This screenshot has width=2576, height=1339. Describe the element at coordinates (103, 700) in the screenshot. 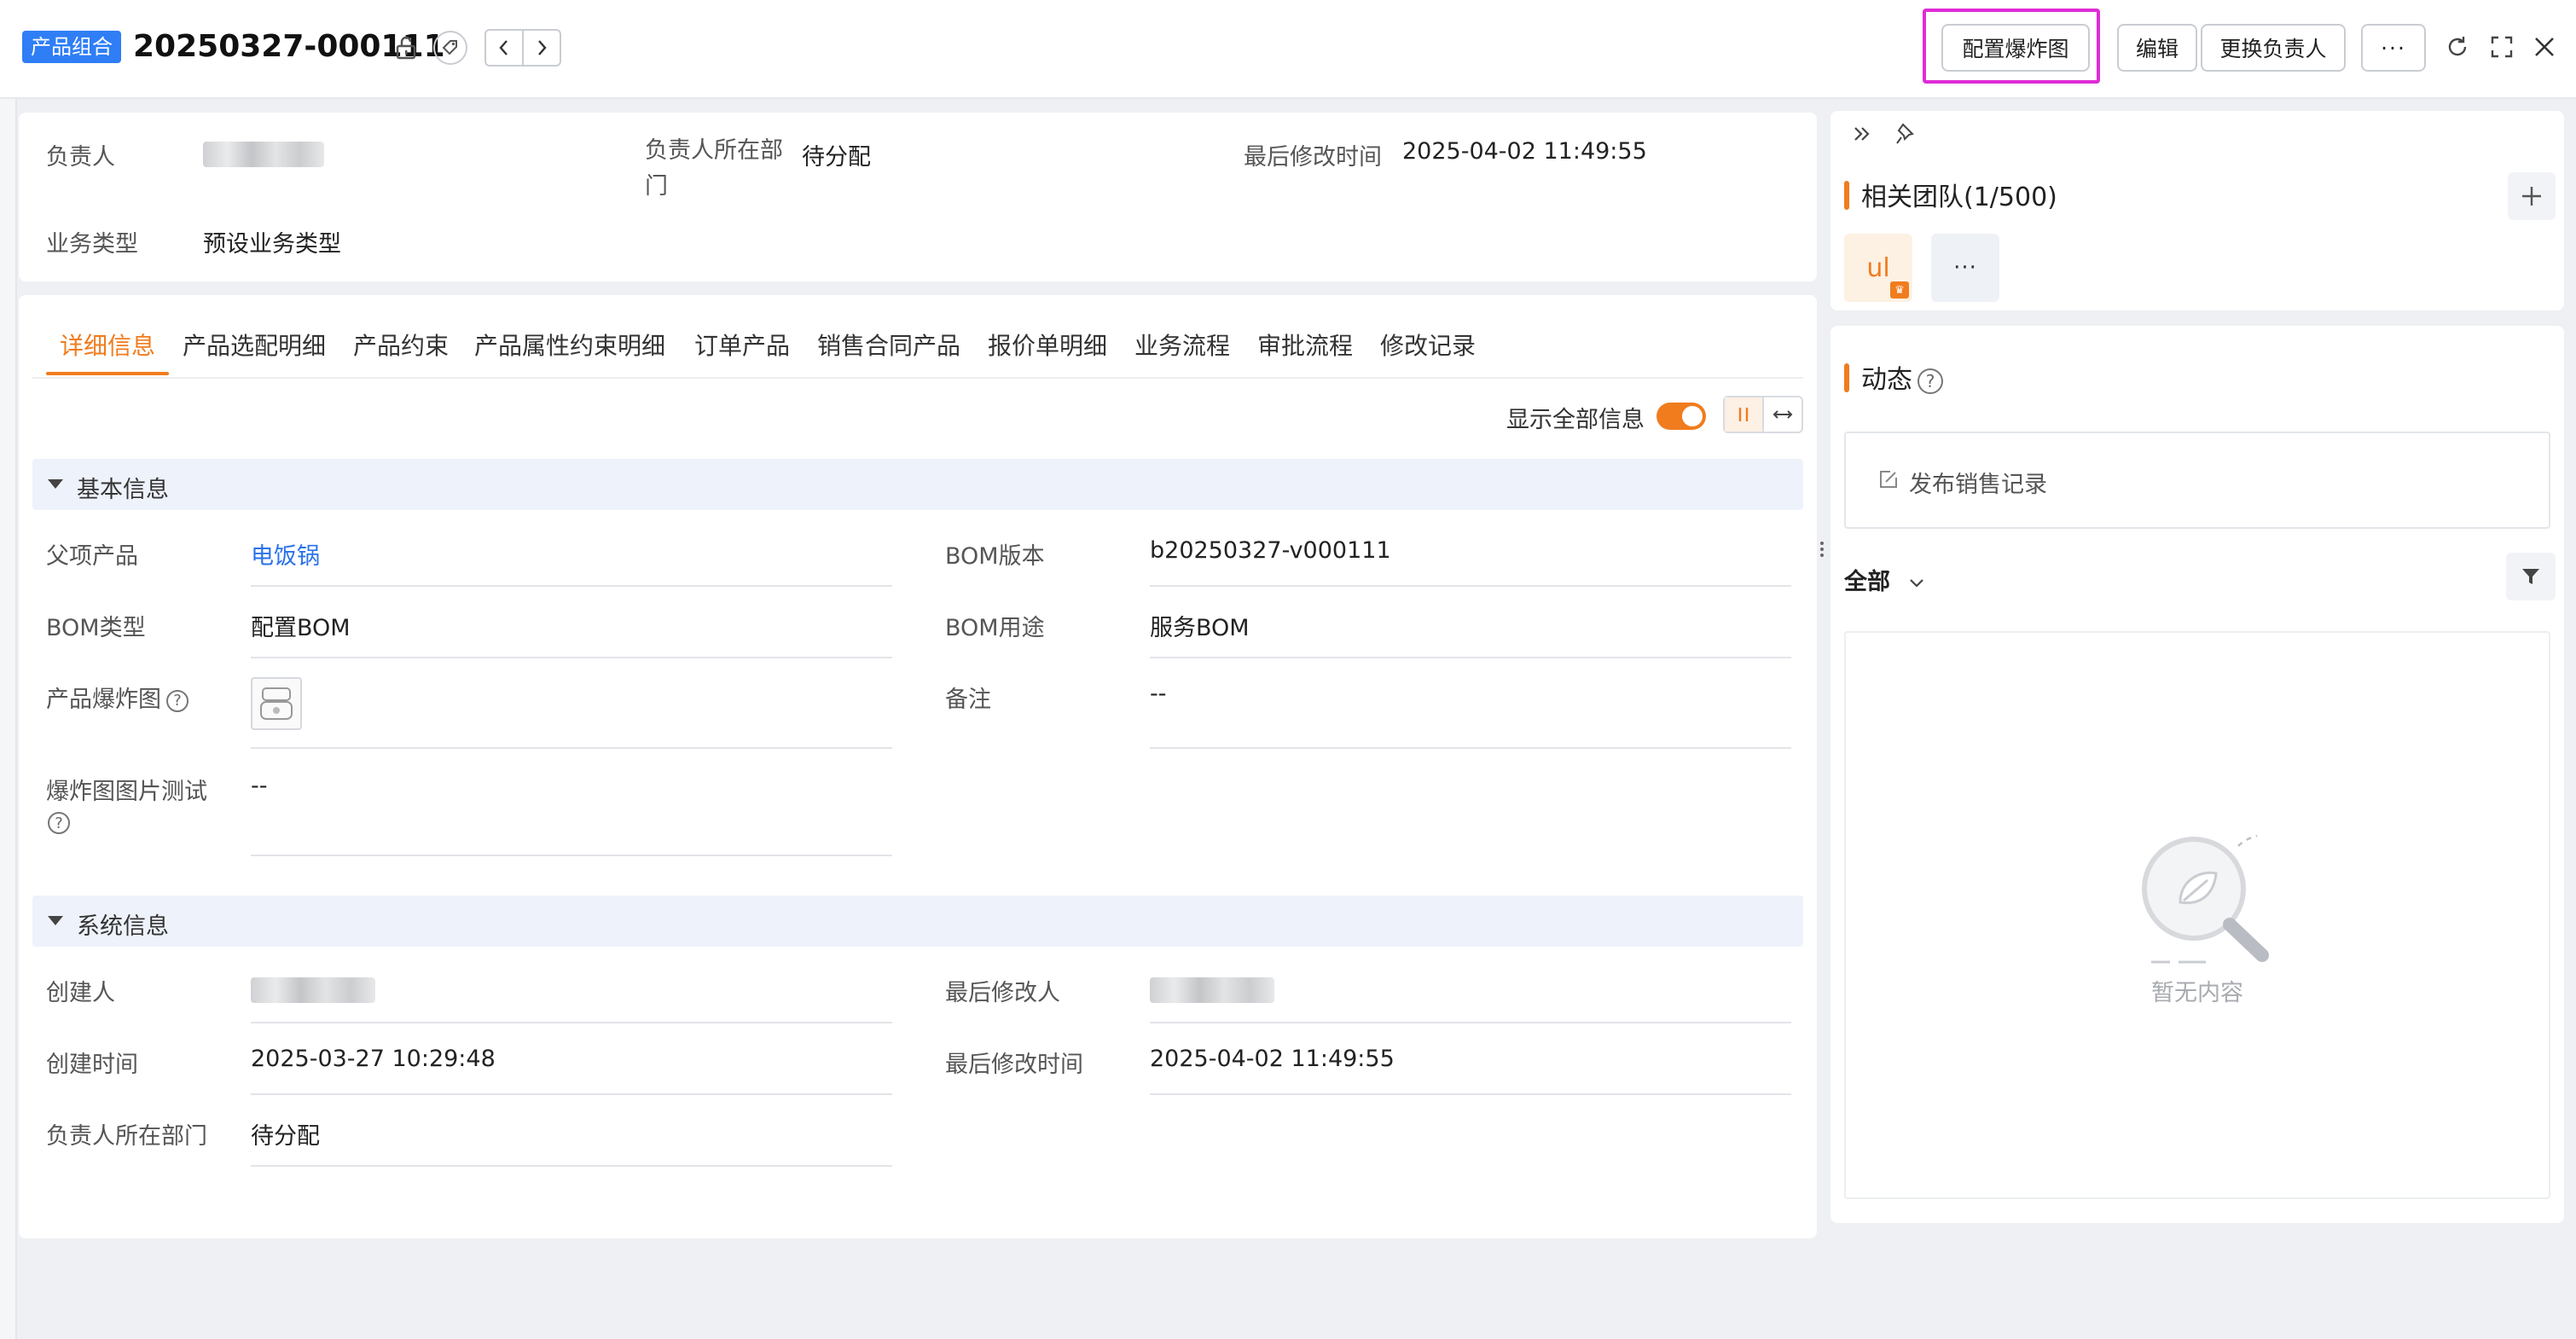

I see `explosion-diagram-label-text: 产品爆炸图` at that location.